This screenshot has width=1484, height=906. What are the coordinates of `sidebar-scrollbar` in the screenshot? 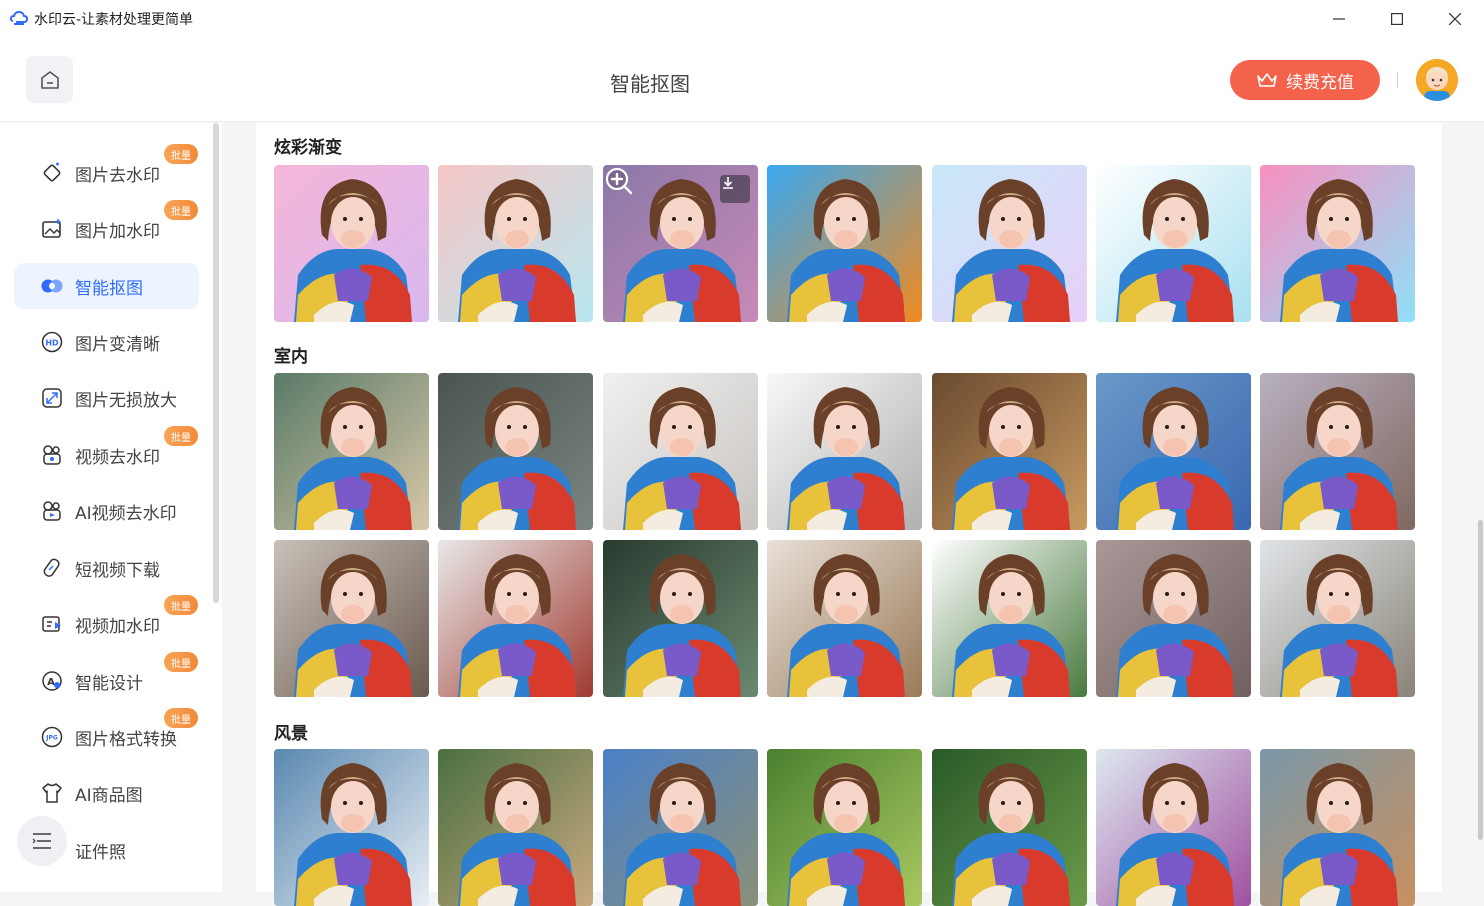 It's located at (216, 363).